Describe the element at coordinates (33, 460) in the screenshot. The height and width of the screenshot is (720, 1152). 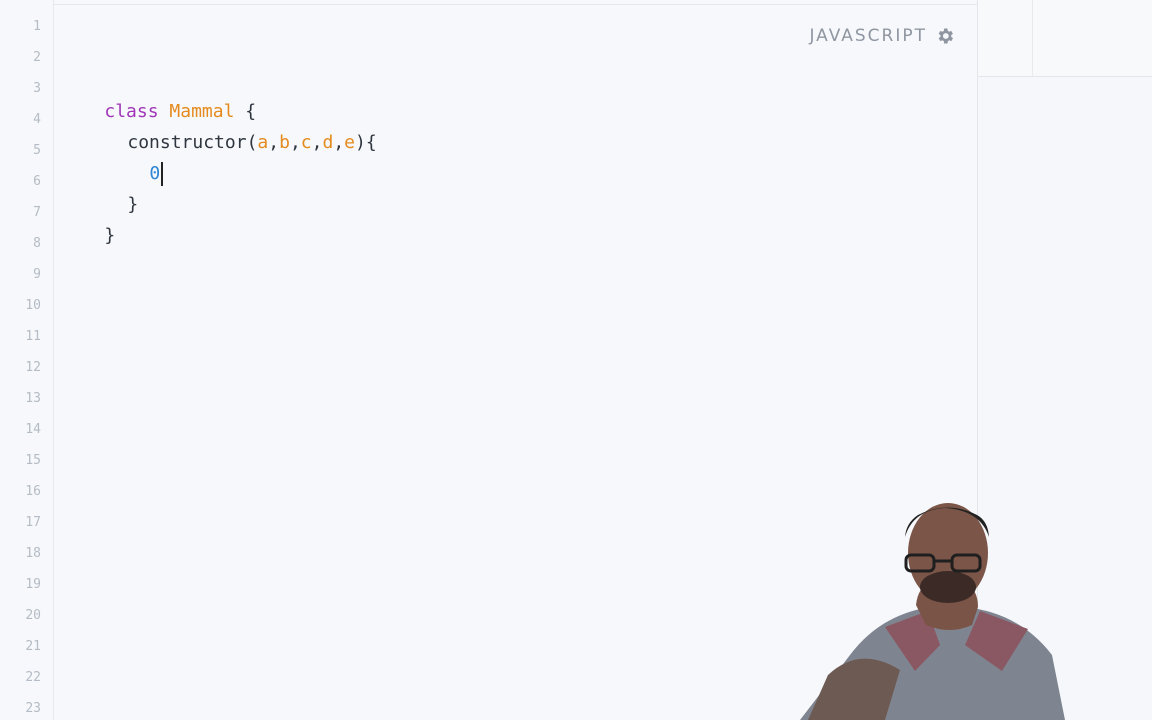
I see `line-number: 15` at that location.